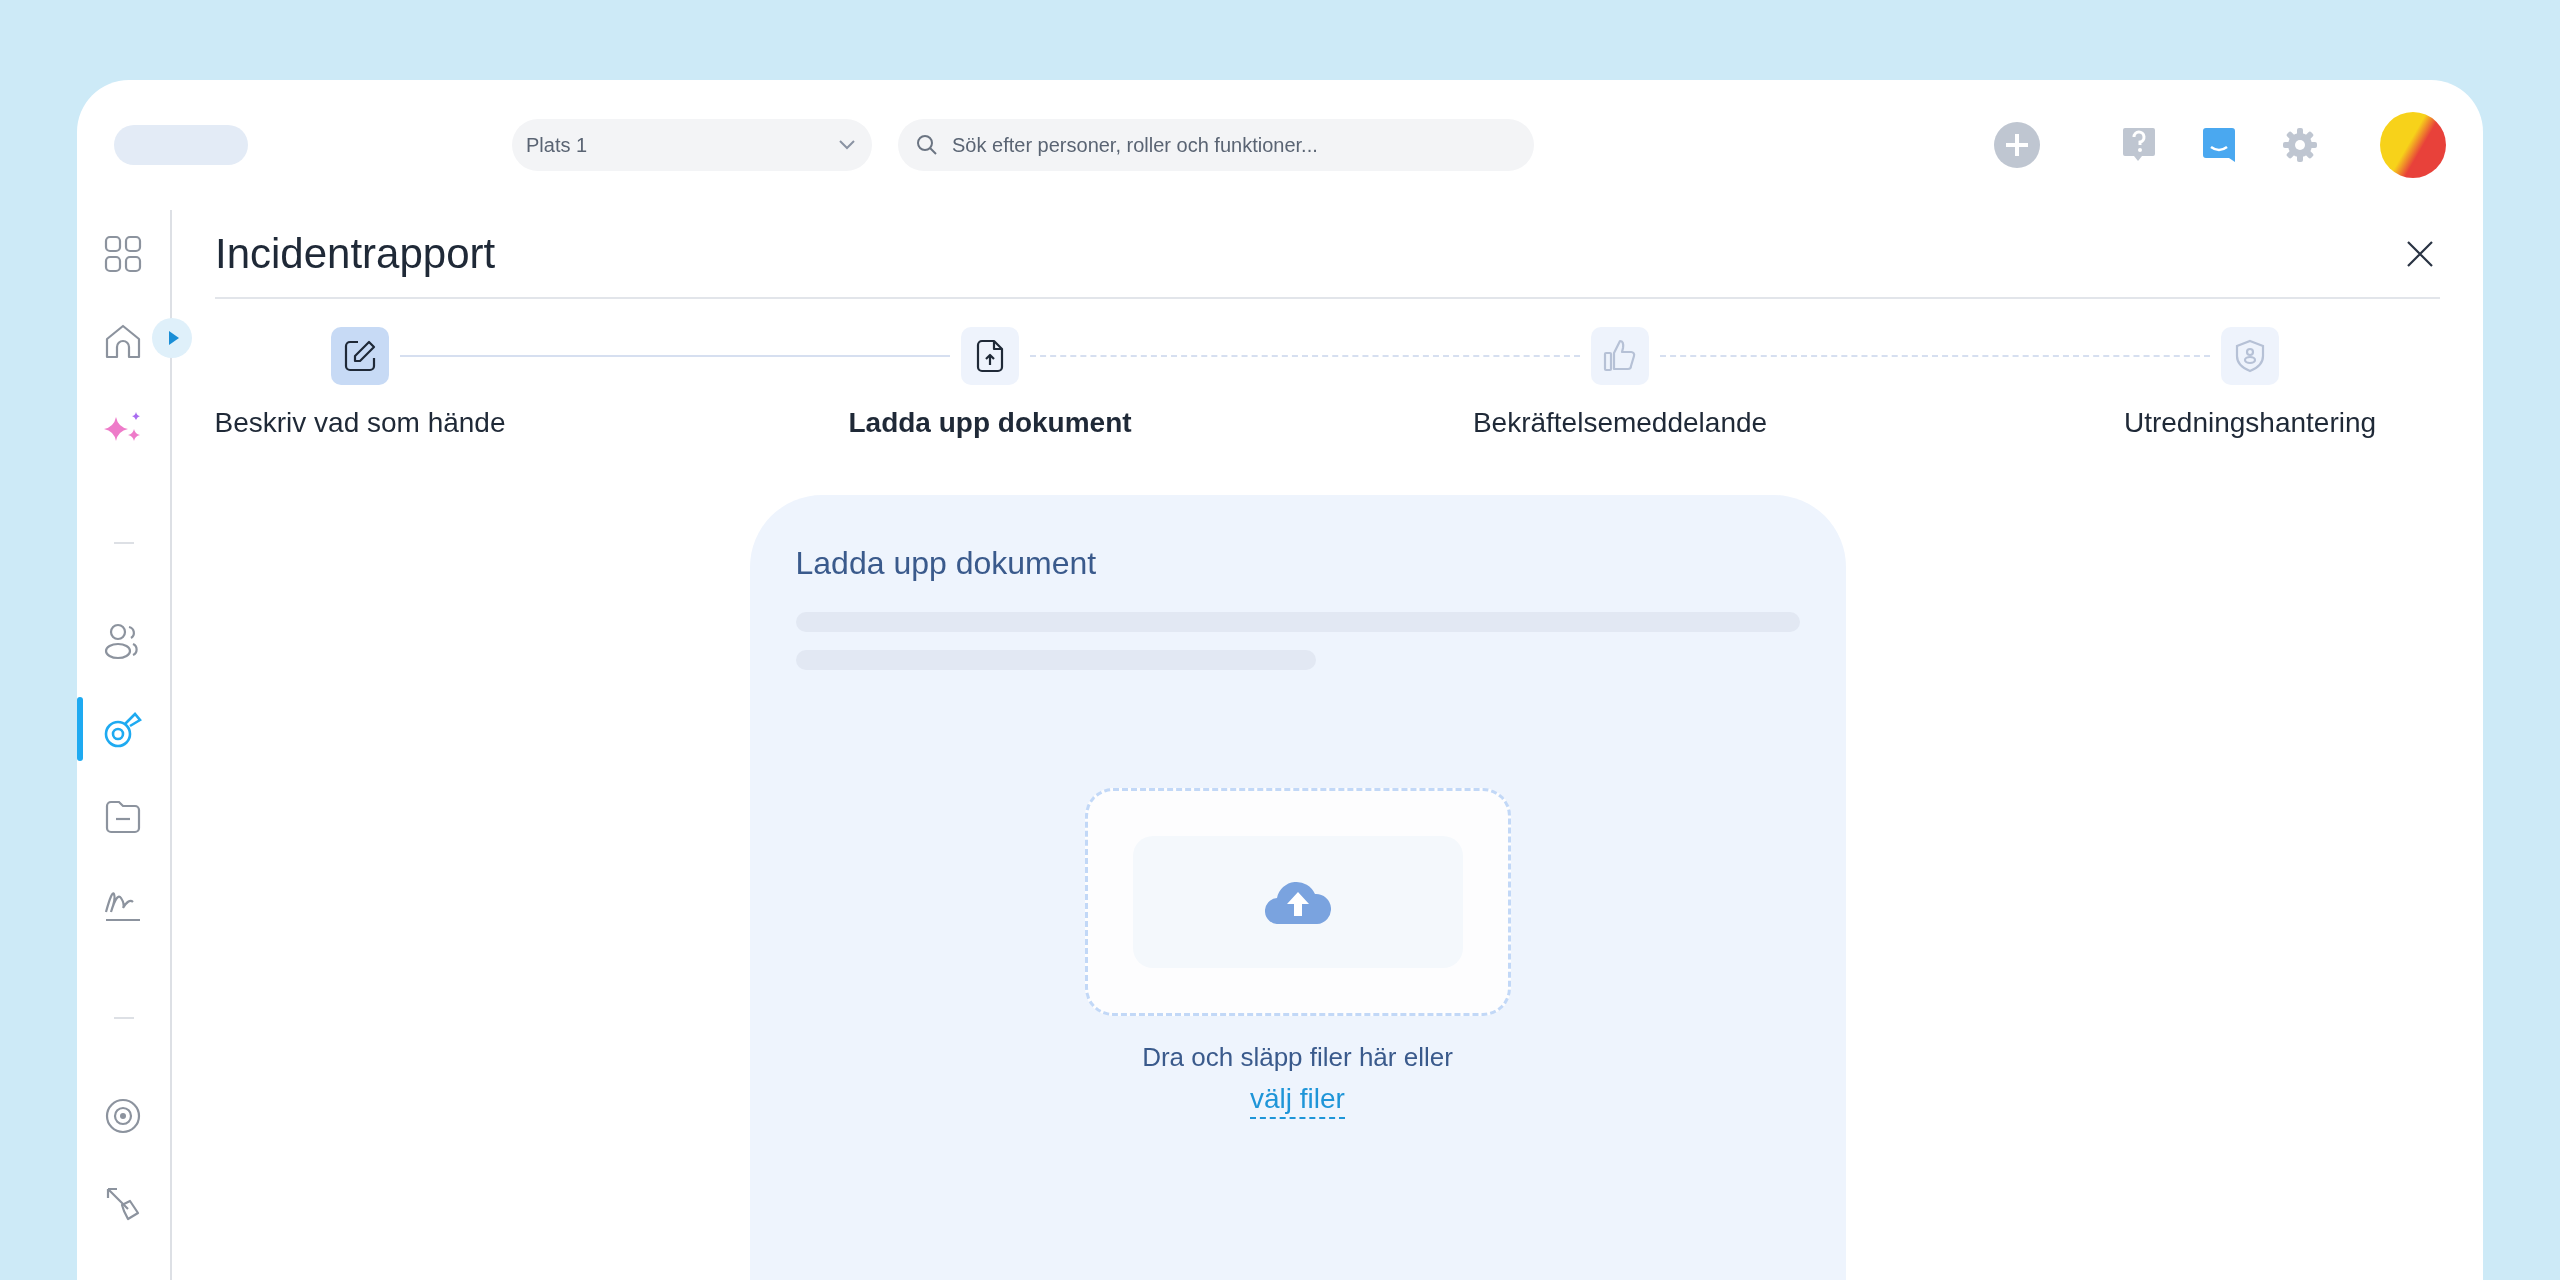  I want to click on shield-icon, so click(2250, 356).